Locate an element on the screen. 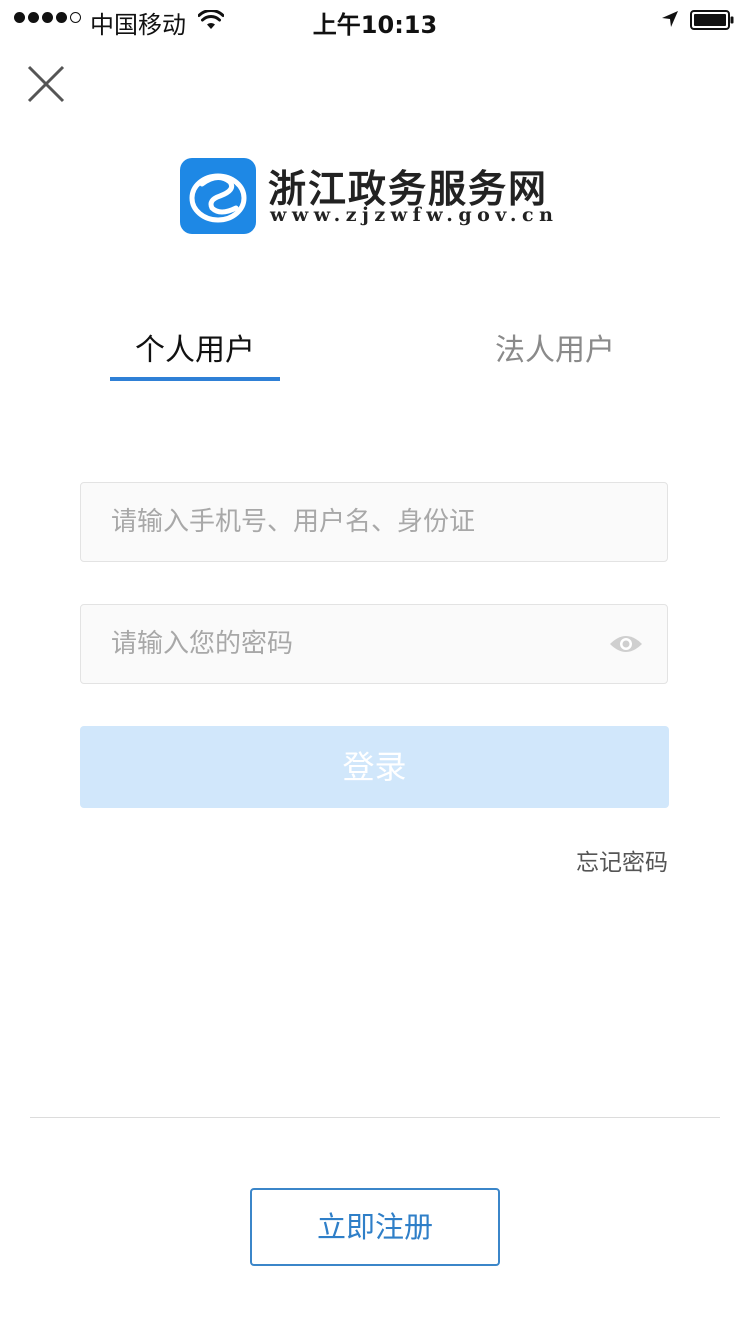  location-arrow-icon is located at coordinates (670, 19).